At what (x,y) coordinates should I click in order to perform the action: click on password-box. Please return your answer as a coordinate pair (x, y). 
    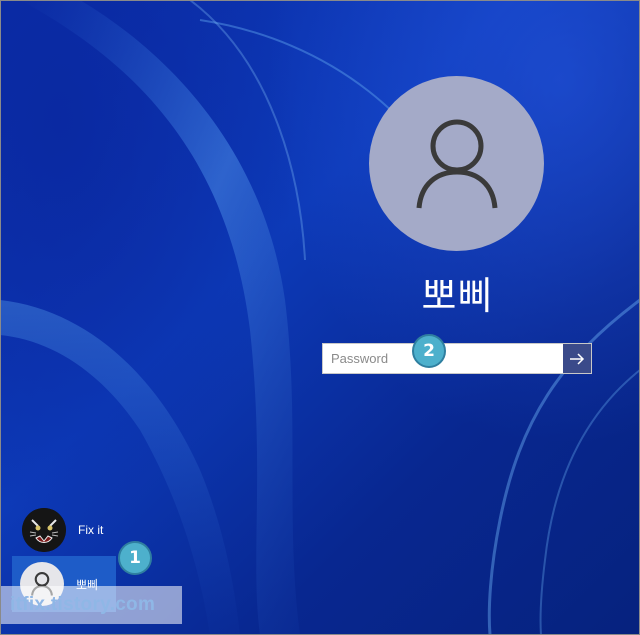
    Looking at the image, I should click on (457, 358).